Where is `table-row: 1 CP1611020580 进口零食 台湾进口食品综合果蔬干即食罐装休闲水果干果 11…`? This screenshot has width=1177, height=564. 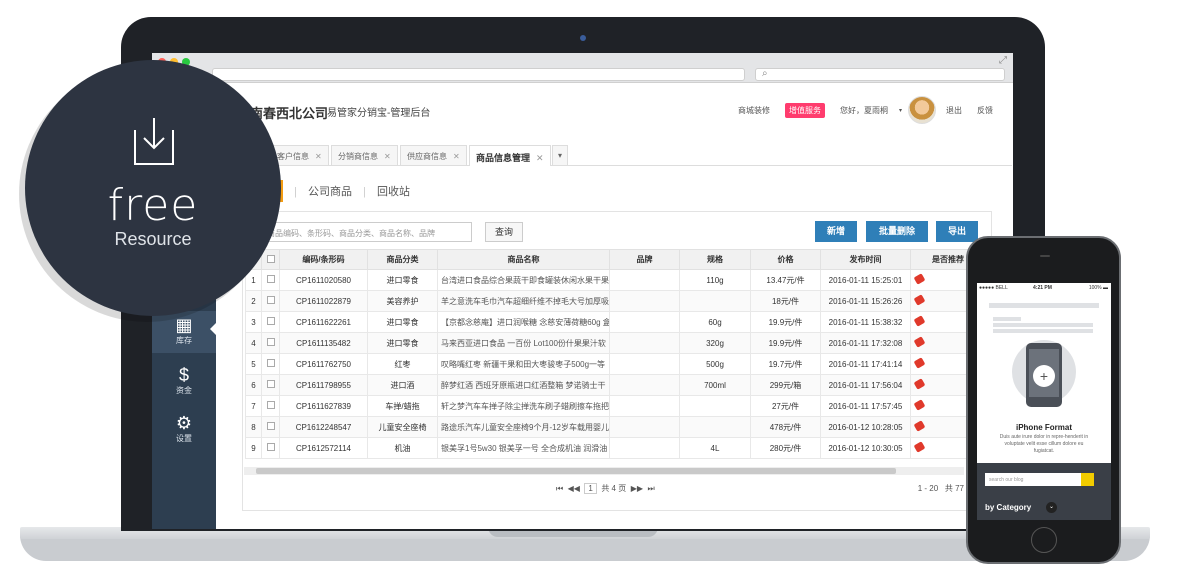
table-row: 1 CP1611020580 进口零食 台湾进口食品综合果蔬干即食罐装休闲水果干果 11… is located at coordinates (615, 280).